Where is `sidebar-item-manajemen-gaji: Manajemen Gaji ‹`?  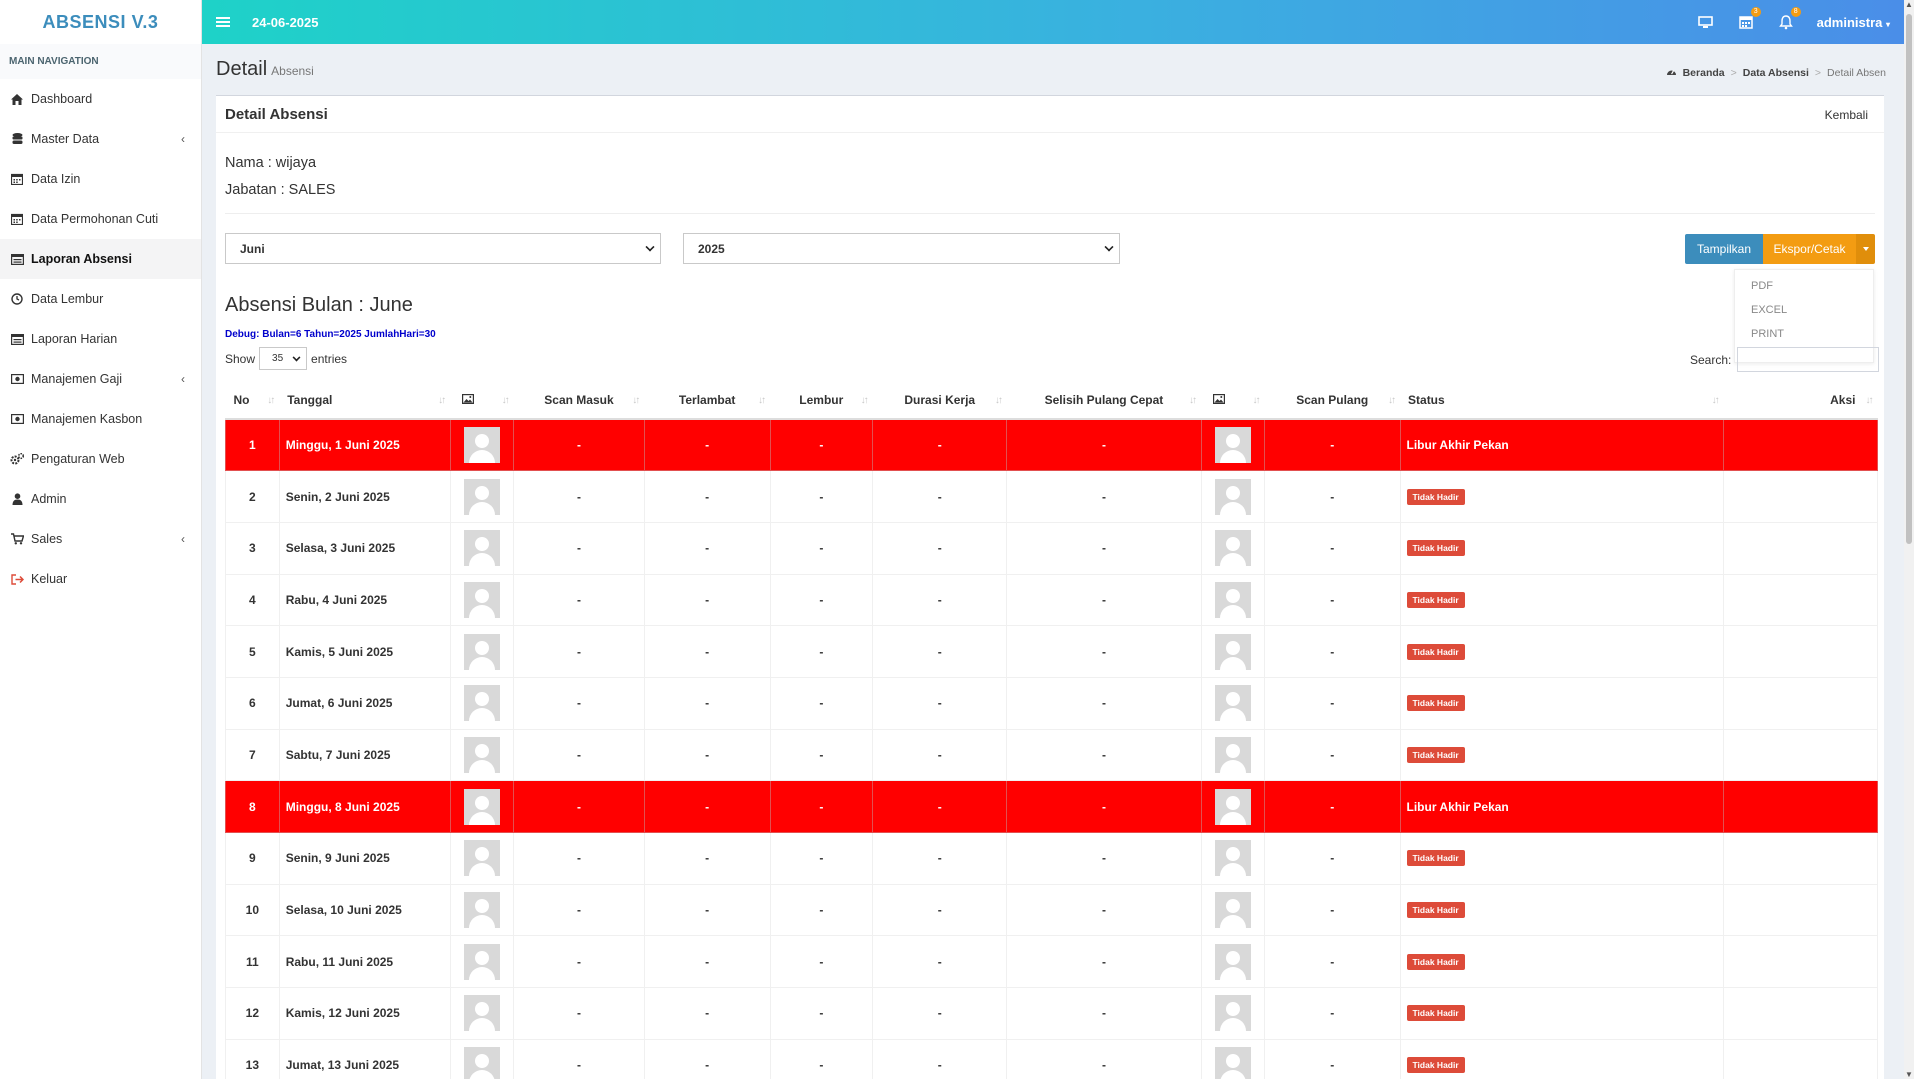 sidebar-item-manajemen-gaji: Manajemen Gaji ‹ is located at coordinates (100, 379).